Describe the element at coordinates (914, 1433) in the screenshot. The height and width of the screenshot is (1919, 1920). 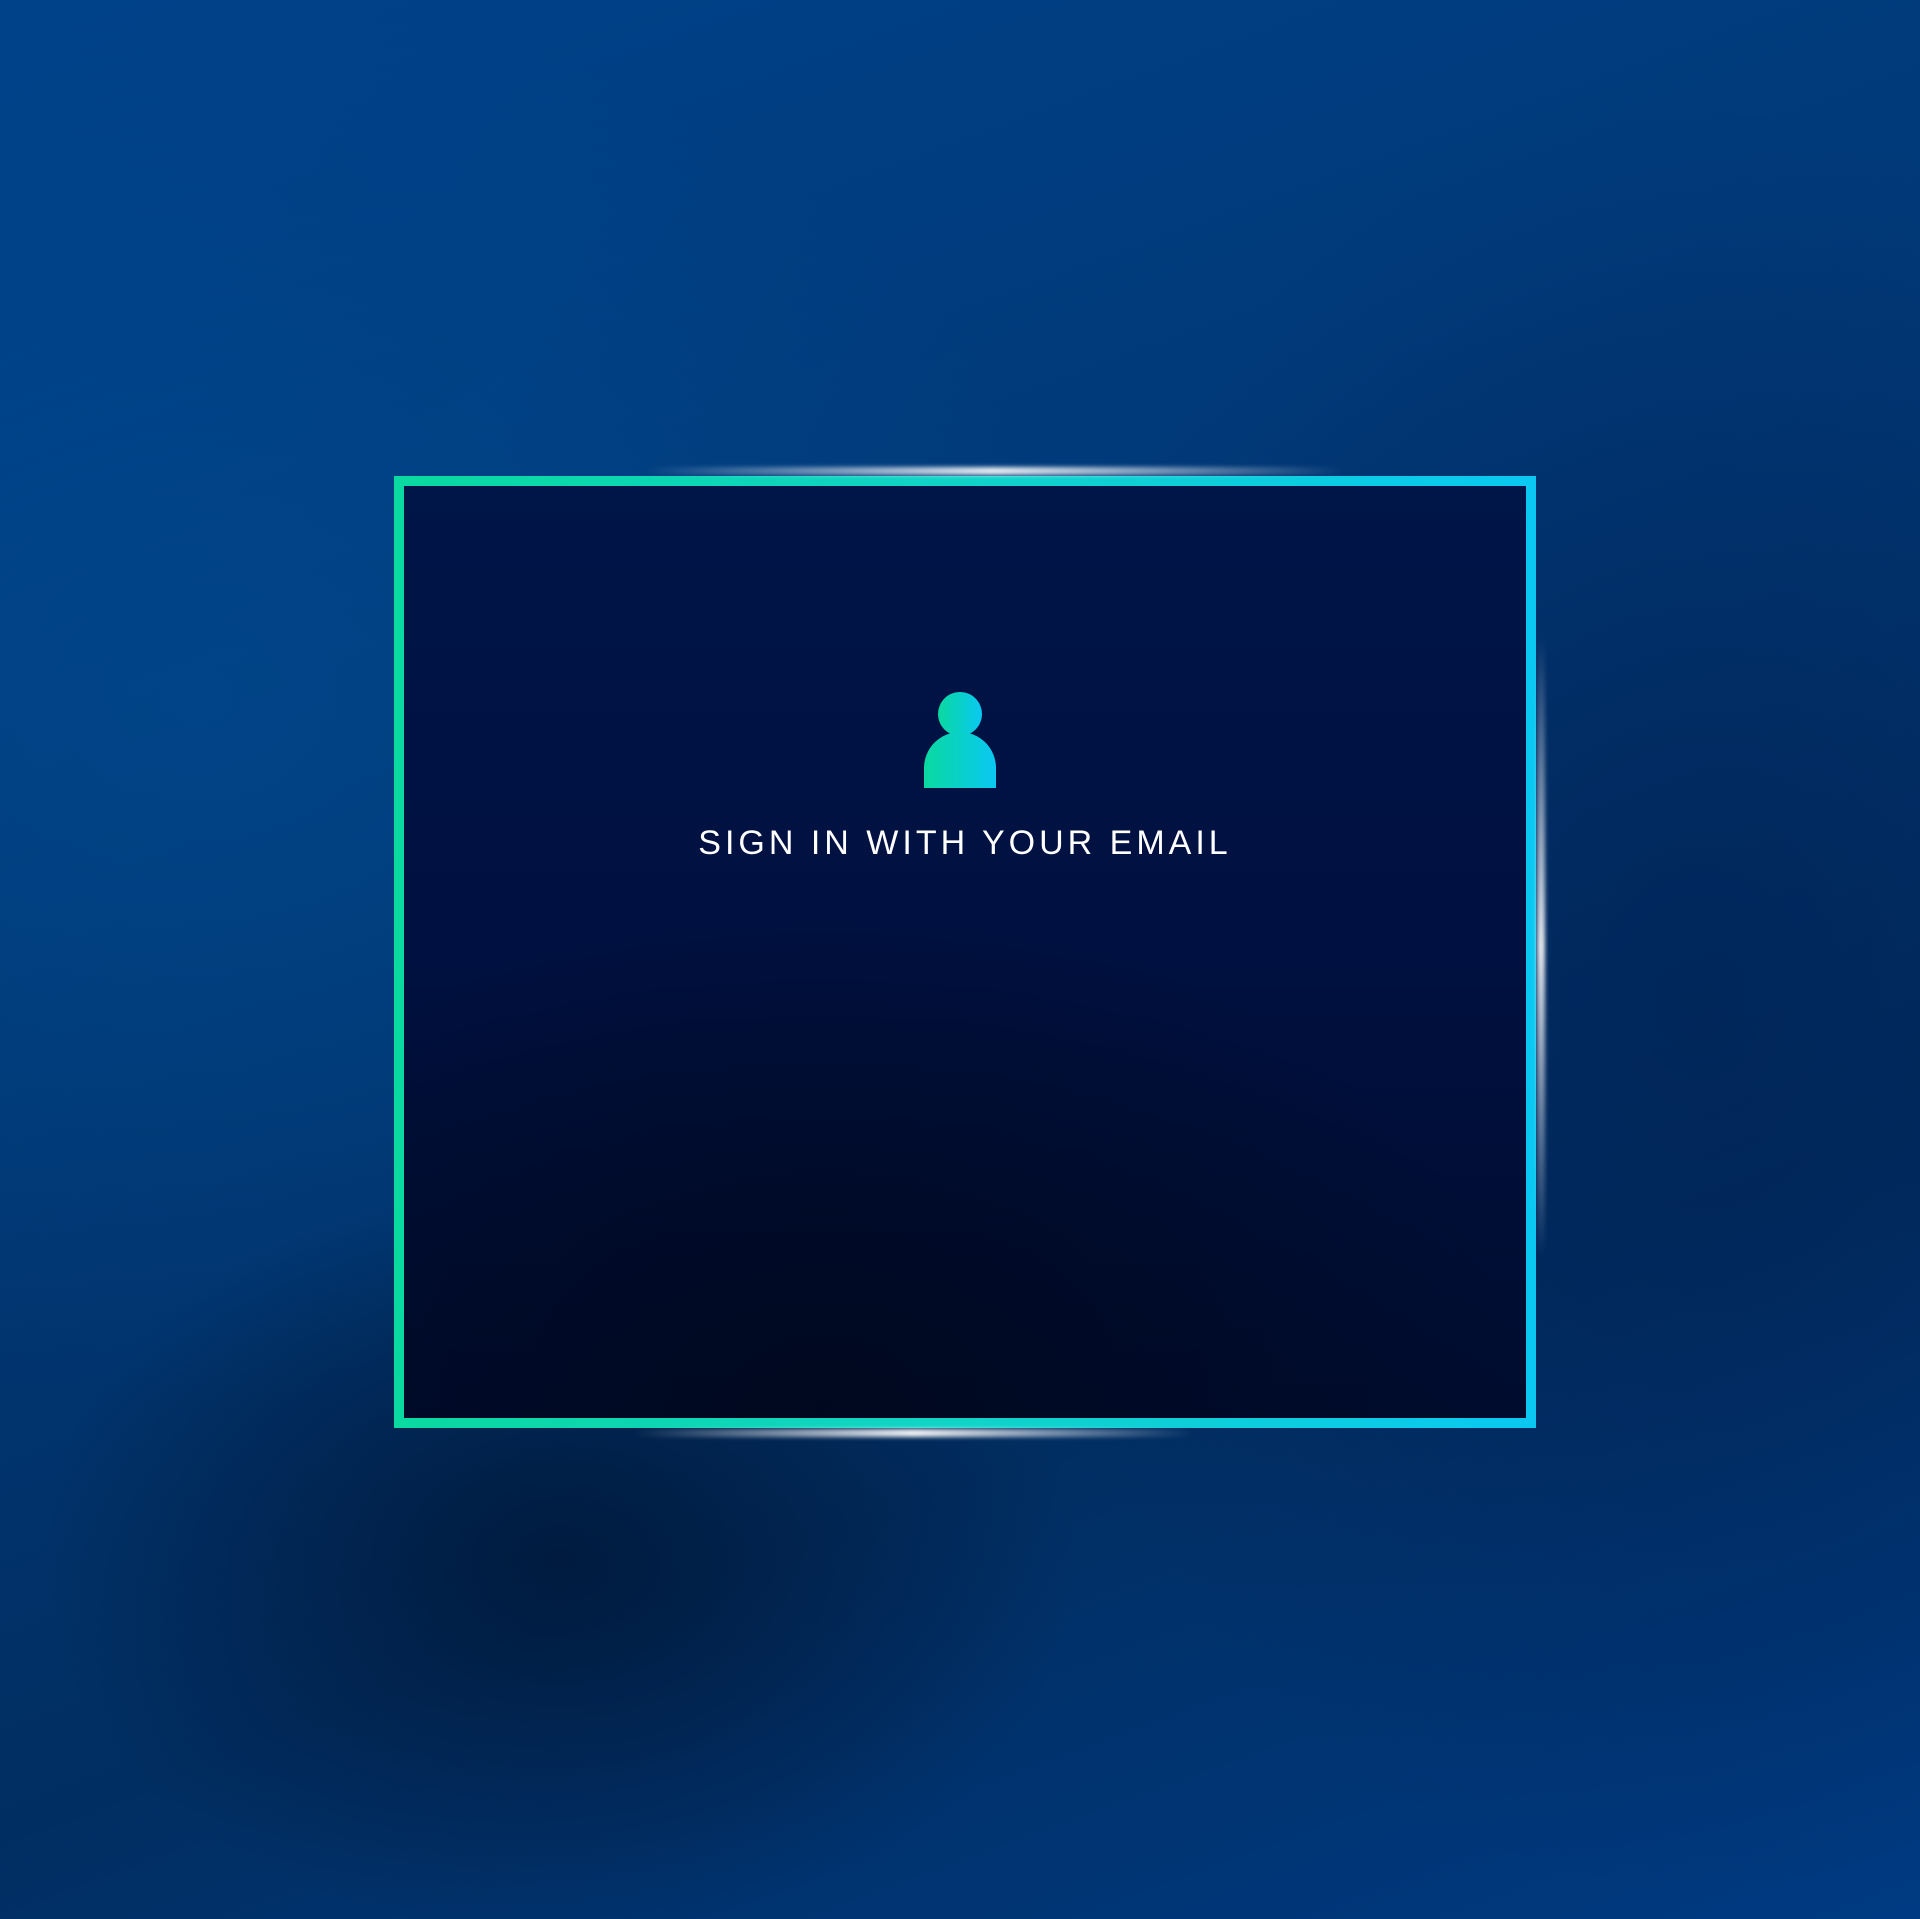
I see `border-glow-bottom` at that location.